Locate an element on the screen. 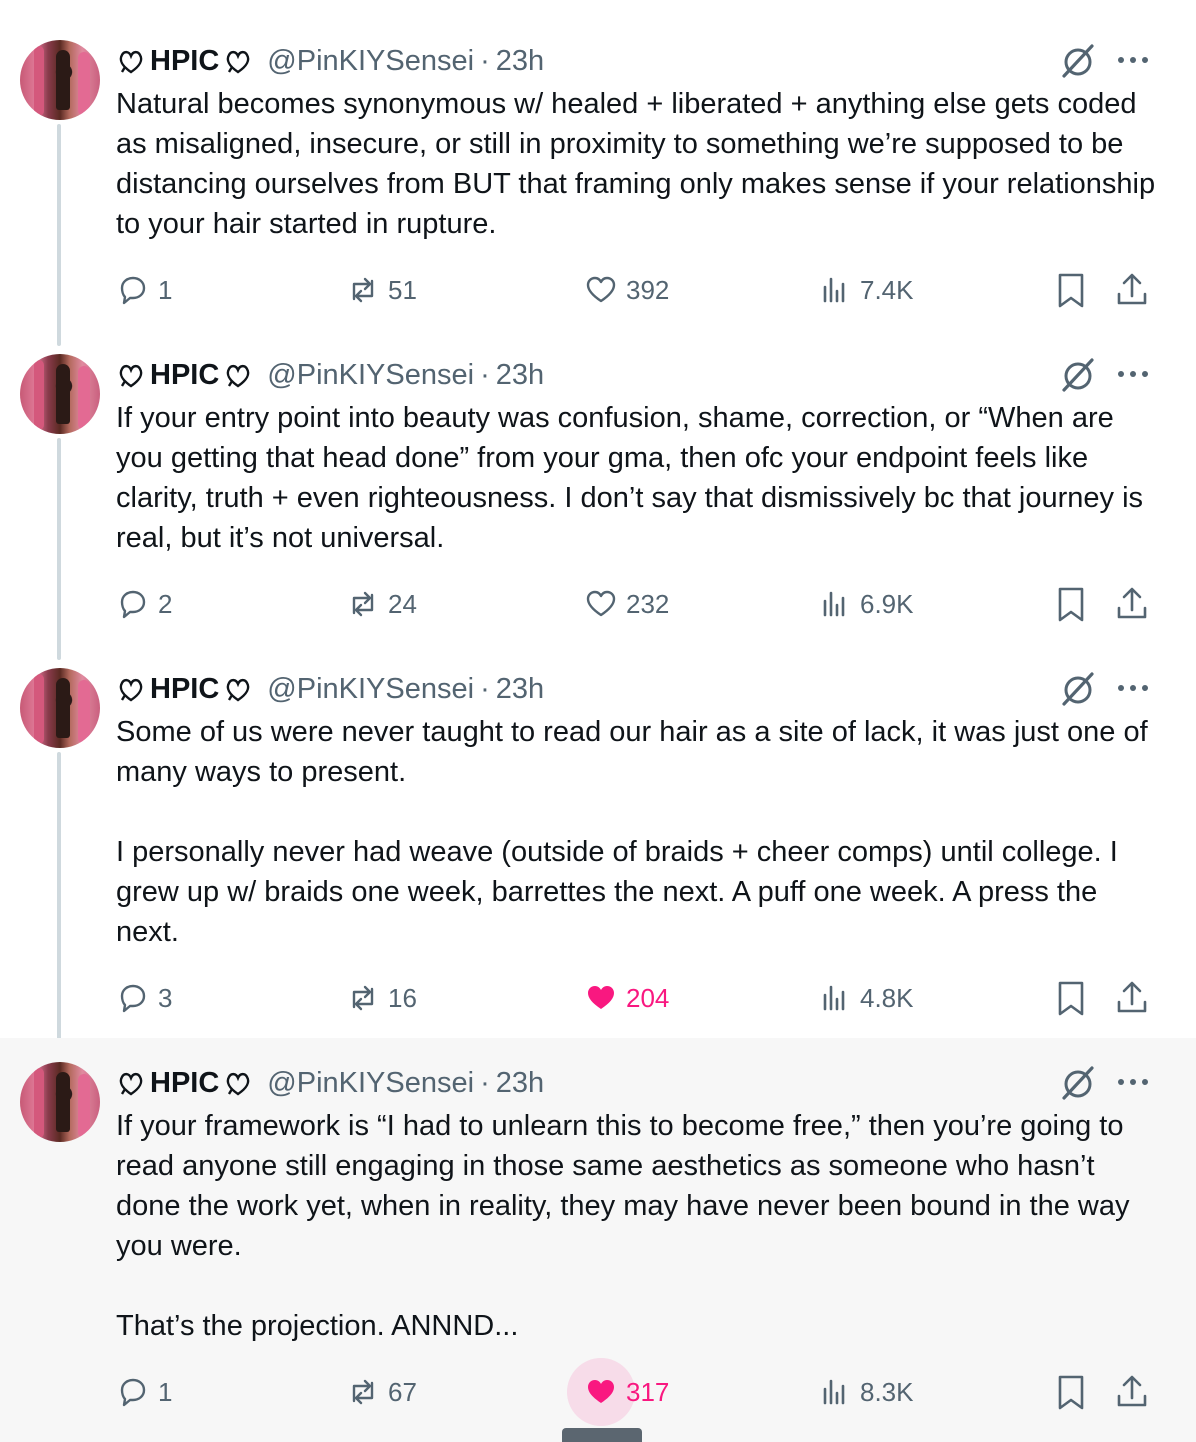 The width and height of the screenshot is (1196, 1442). like-button: 204 is located at coordinates (626, 998).